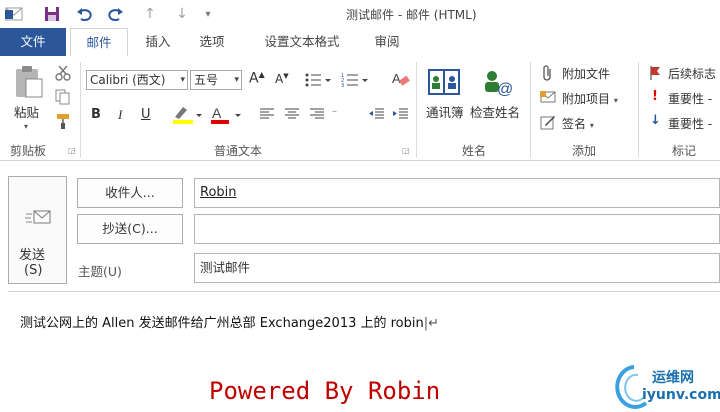  Describe the element at coordinates (72, 150) in the screenshot. I see `clipboard-launcher-icon: ◲` at that location.